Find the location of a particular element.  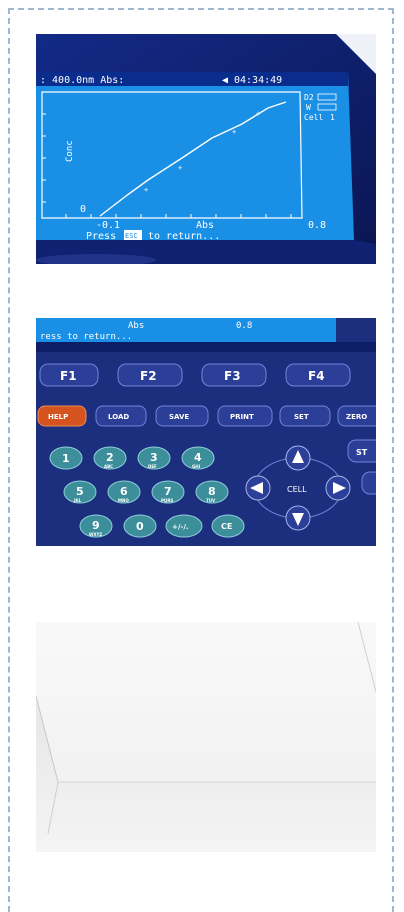

cell-label: CELL is located at coordinates (297, 489).